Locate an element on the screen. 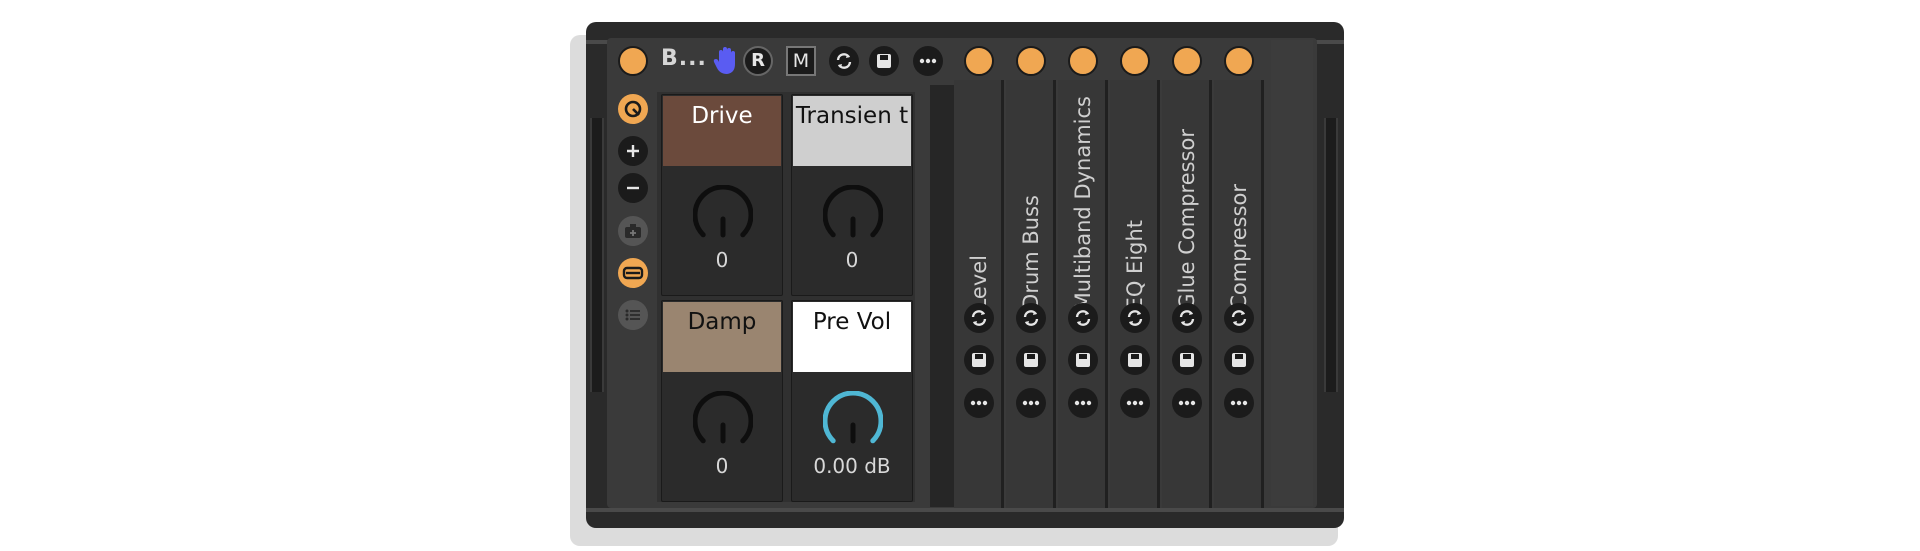  macro-label: Drive is located at coordinates (722, 131).